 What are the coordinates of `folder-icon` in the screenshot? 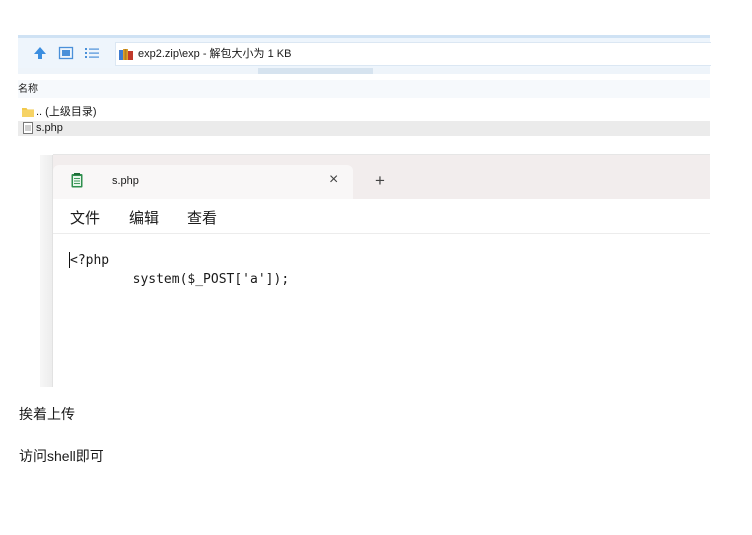 It's located at (28, 112).